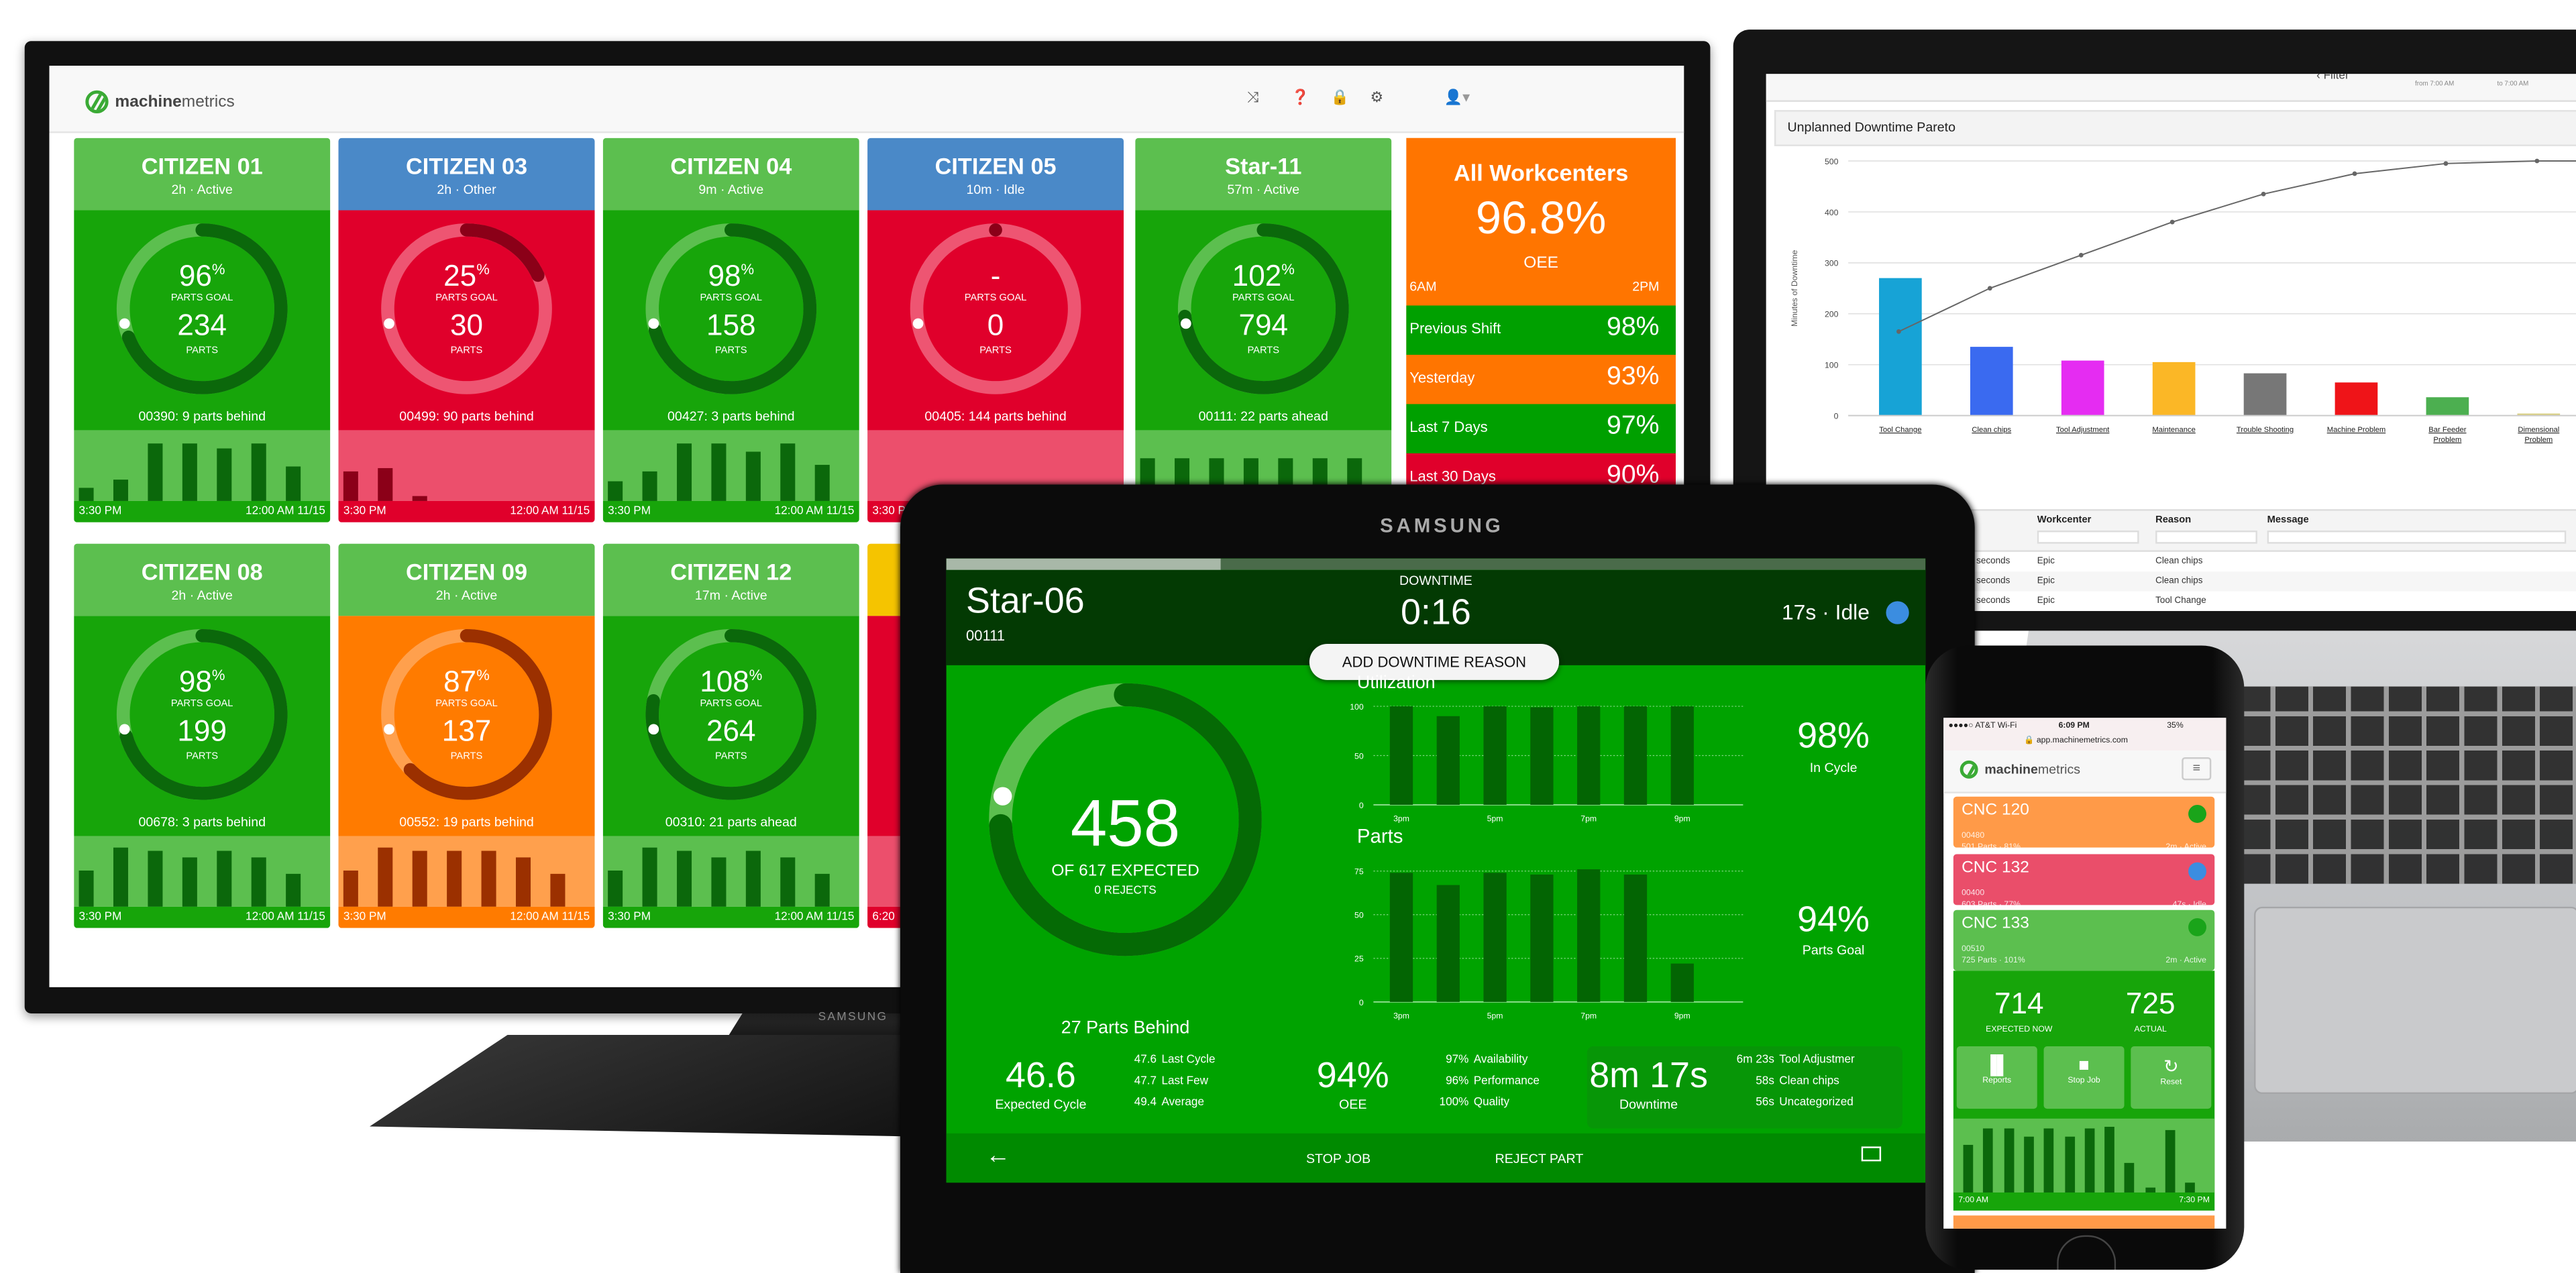 The height and width of the screenshot is (1273, 2576). I want to click on x-tick-label: Tool Adjustment, so click(2083, 430).